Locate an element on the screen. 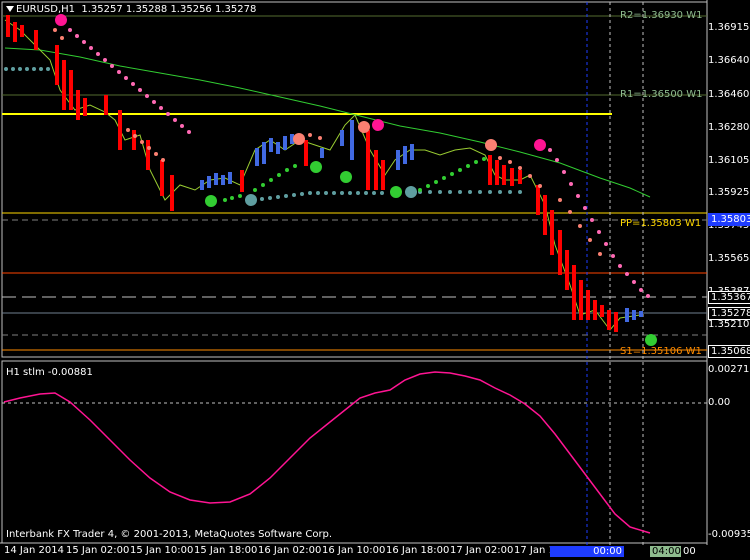 The width and height of the screenshot is (750, 560). price-badge-level: 1.35367 is located at coordinates (729, 297).